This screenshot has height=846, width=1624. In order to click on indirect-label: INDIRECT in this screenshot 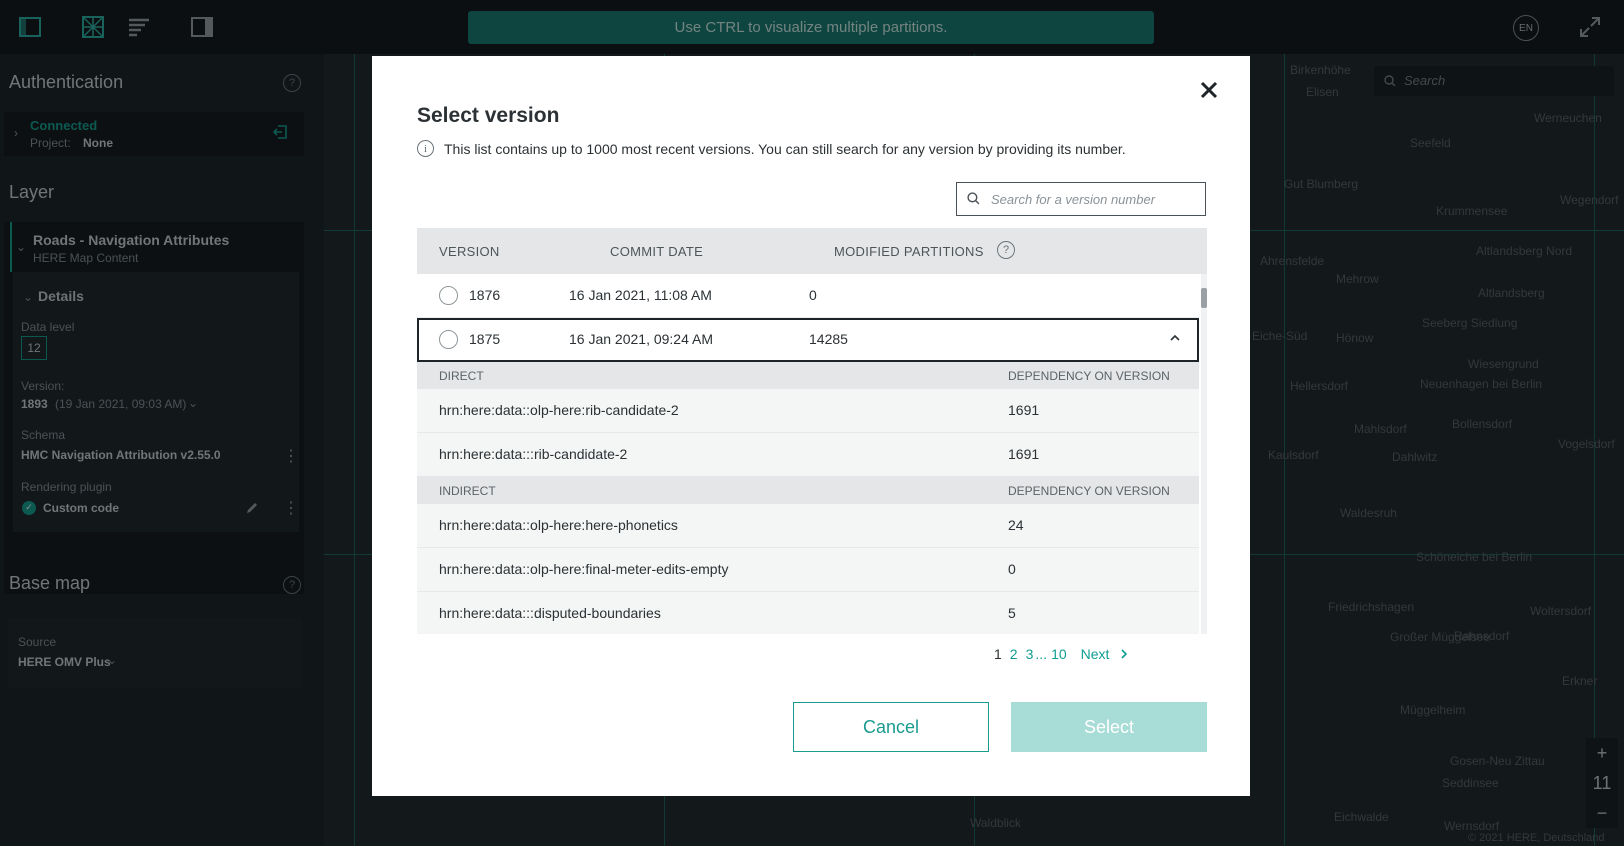, I will do `click(467, 491)`.